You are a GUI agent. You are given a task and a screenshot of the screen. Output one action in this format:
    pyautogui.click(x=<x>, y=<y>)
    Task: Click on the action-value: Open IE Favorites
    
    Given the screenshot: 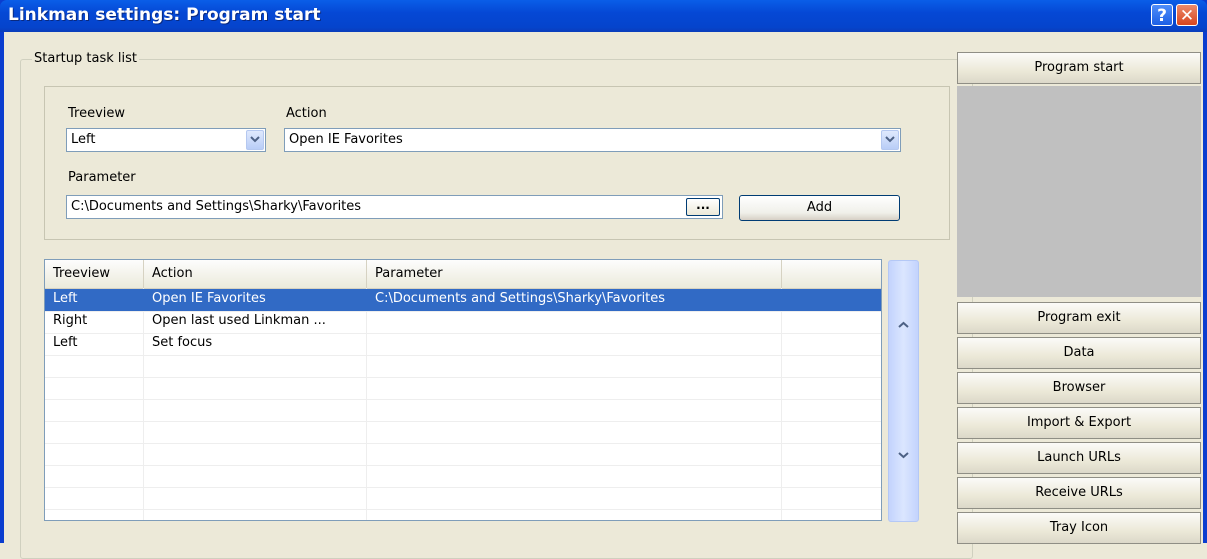 What is the action you would take?
    pyautogui.click(x=346, y=139)
    